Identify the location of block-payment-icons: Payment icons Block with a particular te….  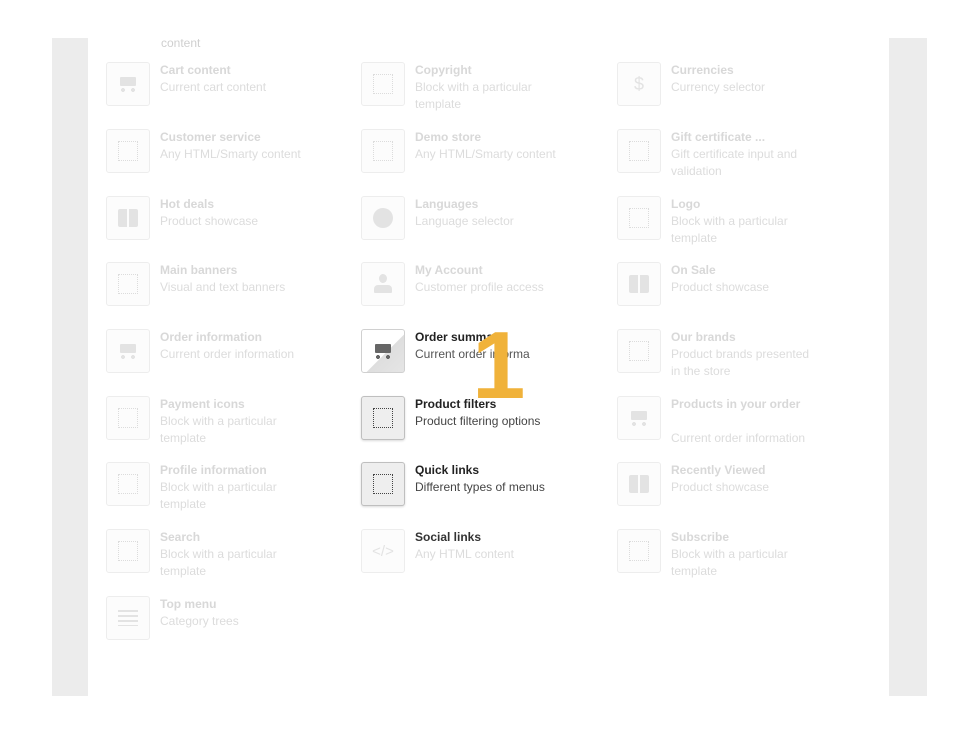
(226, 426).